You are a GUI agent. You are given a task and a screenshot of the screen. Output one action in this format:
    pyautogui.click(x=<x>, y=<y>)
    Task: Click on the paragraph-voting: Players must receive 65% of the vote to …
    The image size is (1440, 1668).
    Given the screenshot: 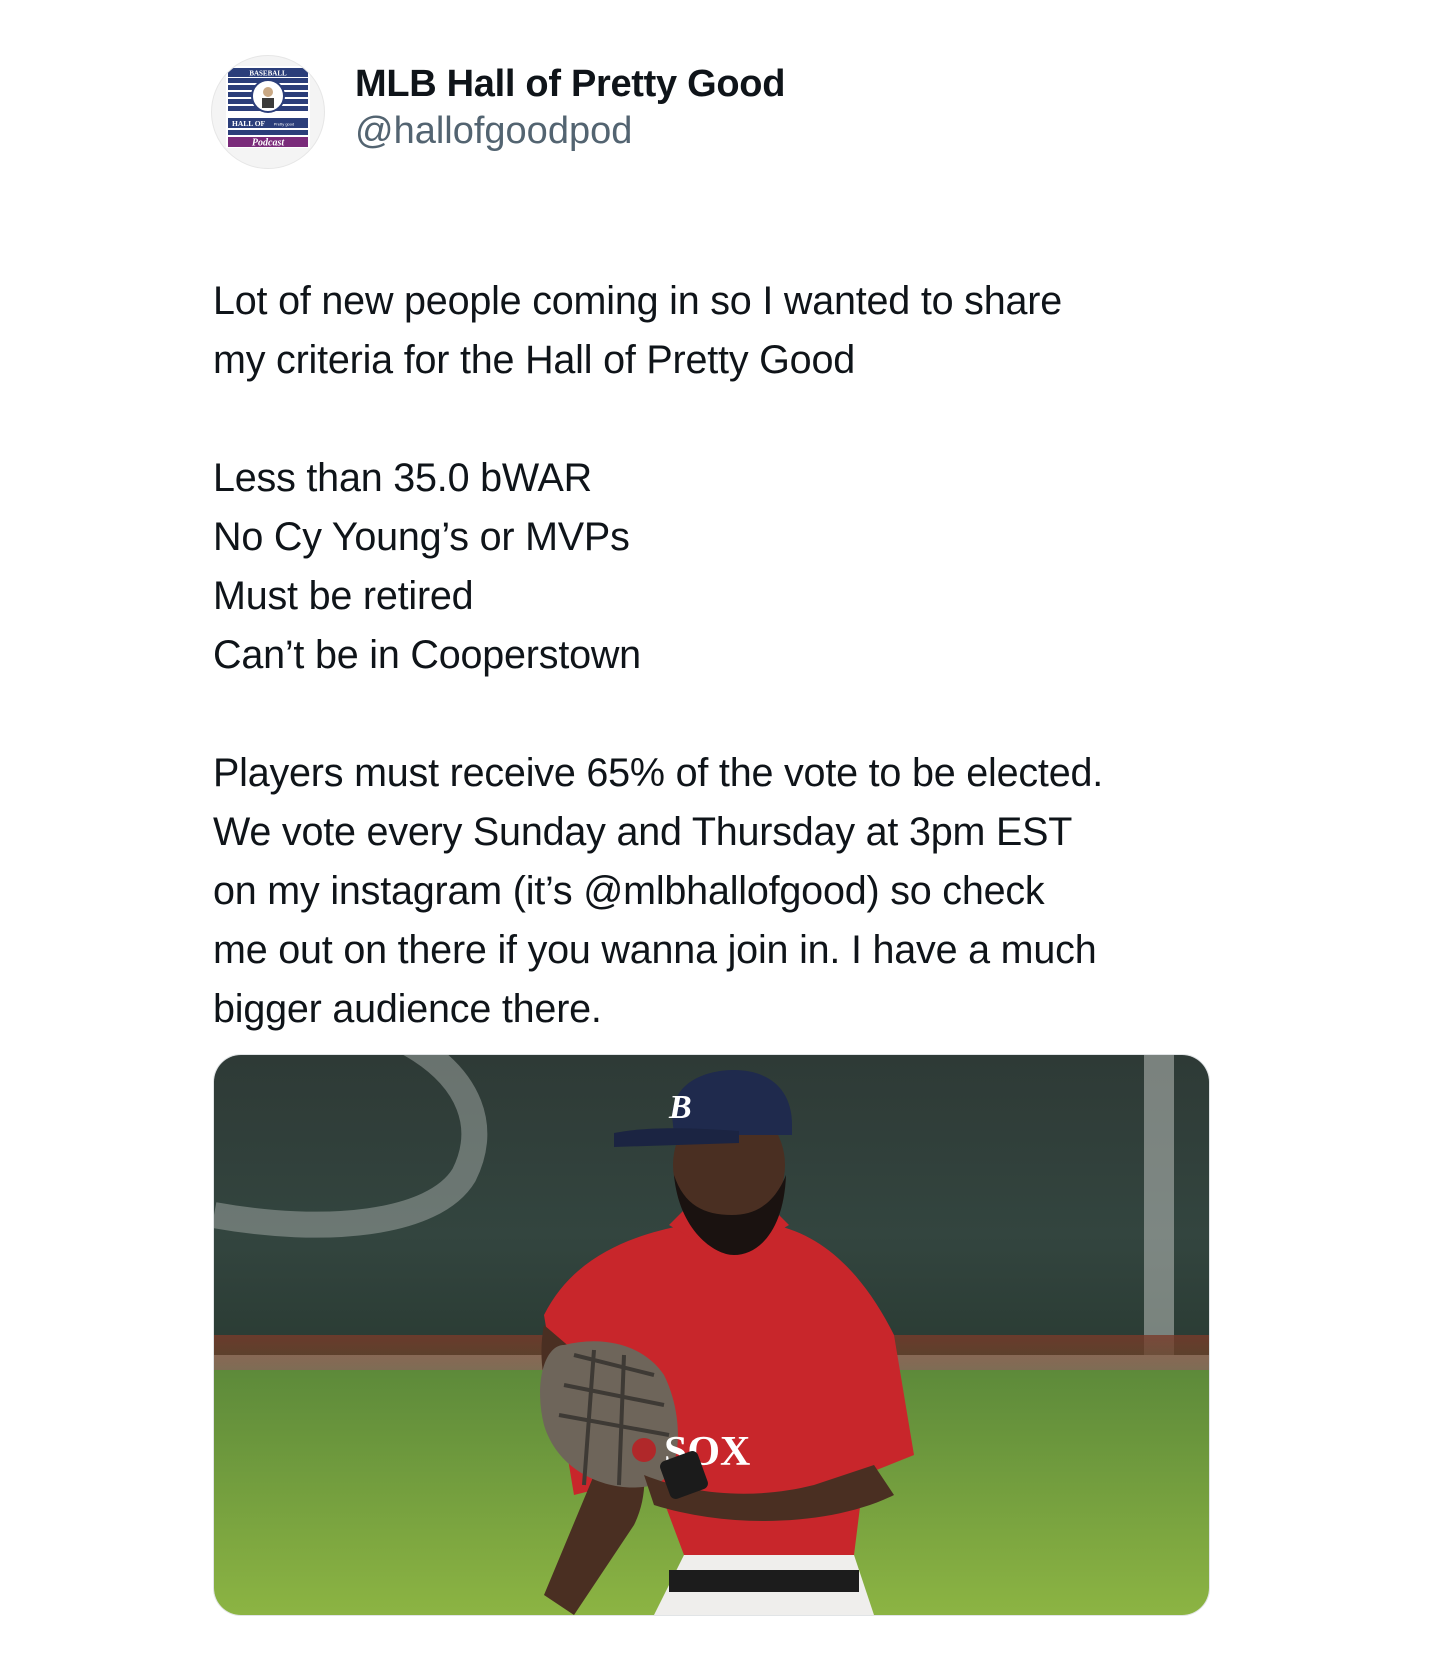 What is the action you would take?
    pyautogui.click(x=710, y=891)
    